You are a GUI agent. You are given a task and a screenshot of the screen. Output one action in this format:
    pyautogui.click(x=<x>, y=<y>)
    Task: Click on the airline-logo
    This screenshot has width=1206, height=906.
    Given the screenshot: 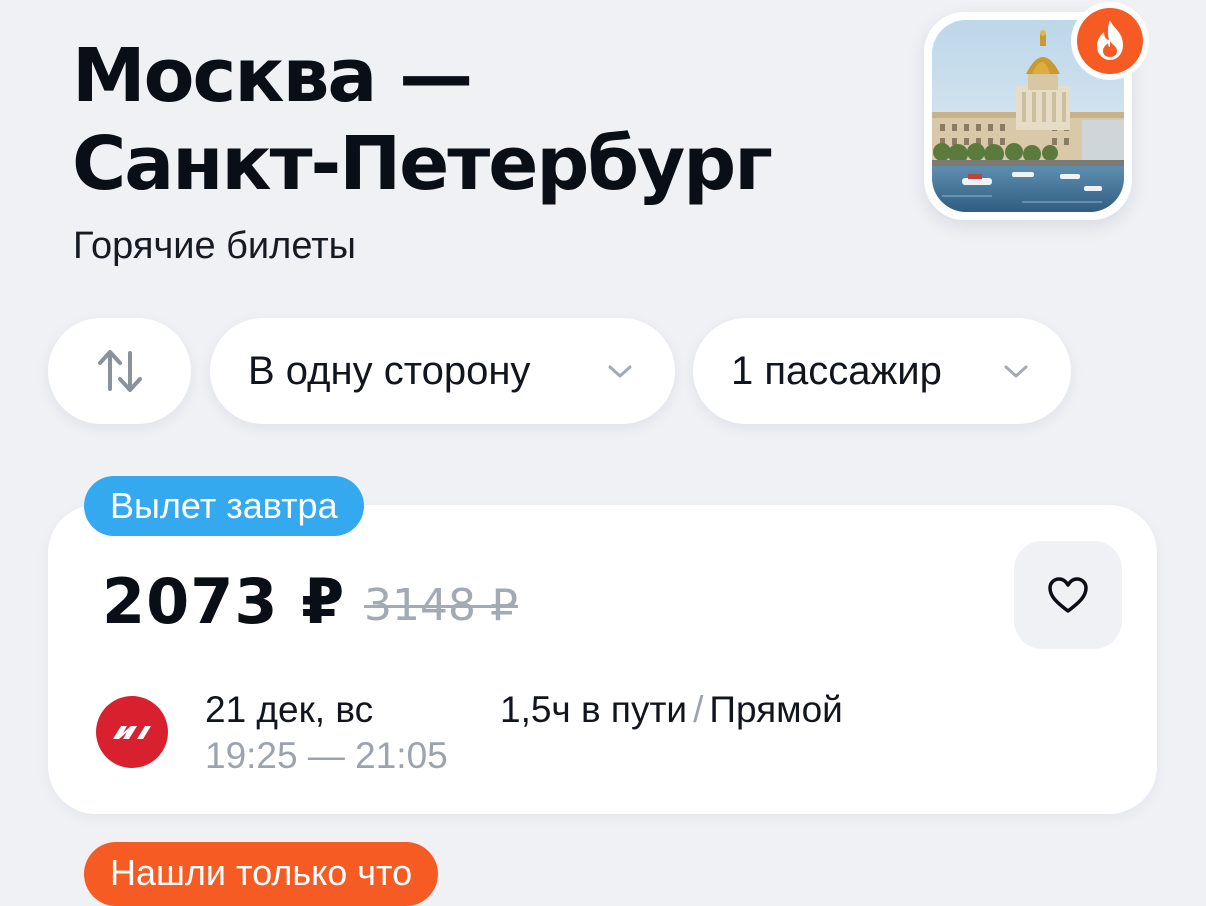 What is the action you would take?
    pyautogui.click(x=132, y=732)
    